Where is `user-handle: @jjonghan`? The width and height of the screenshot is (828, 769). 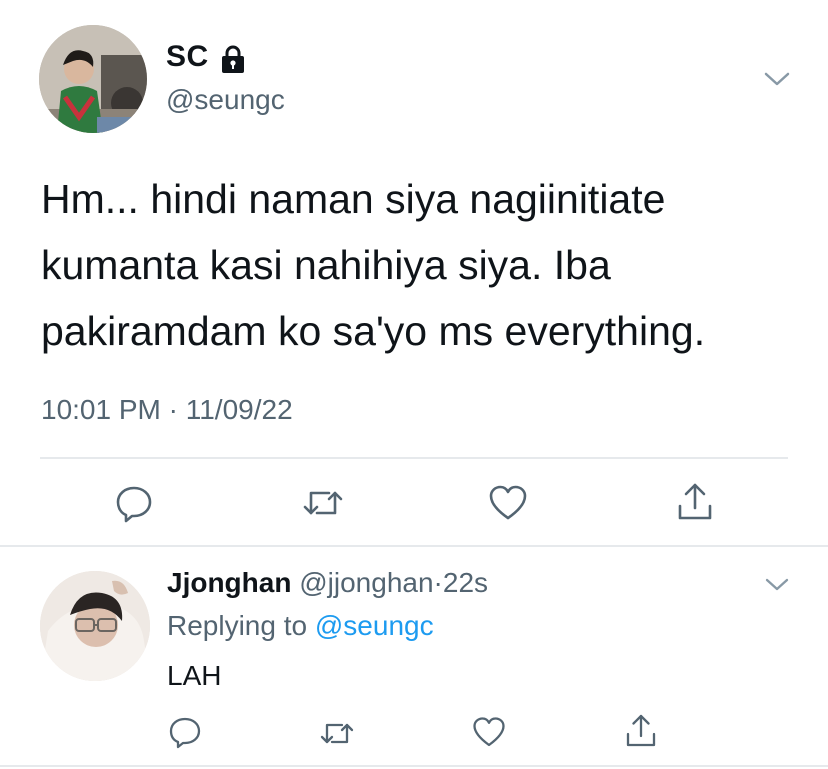
user-handle: @jjonghan is located at coordinates (366, 582).